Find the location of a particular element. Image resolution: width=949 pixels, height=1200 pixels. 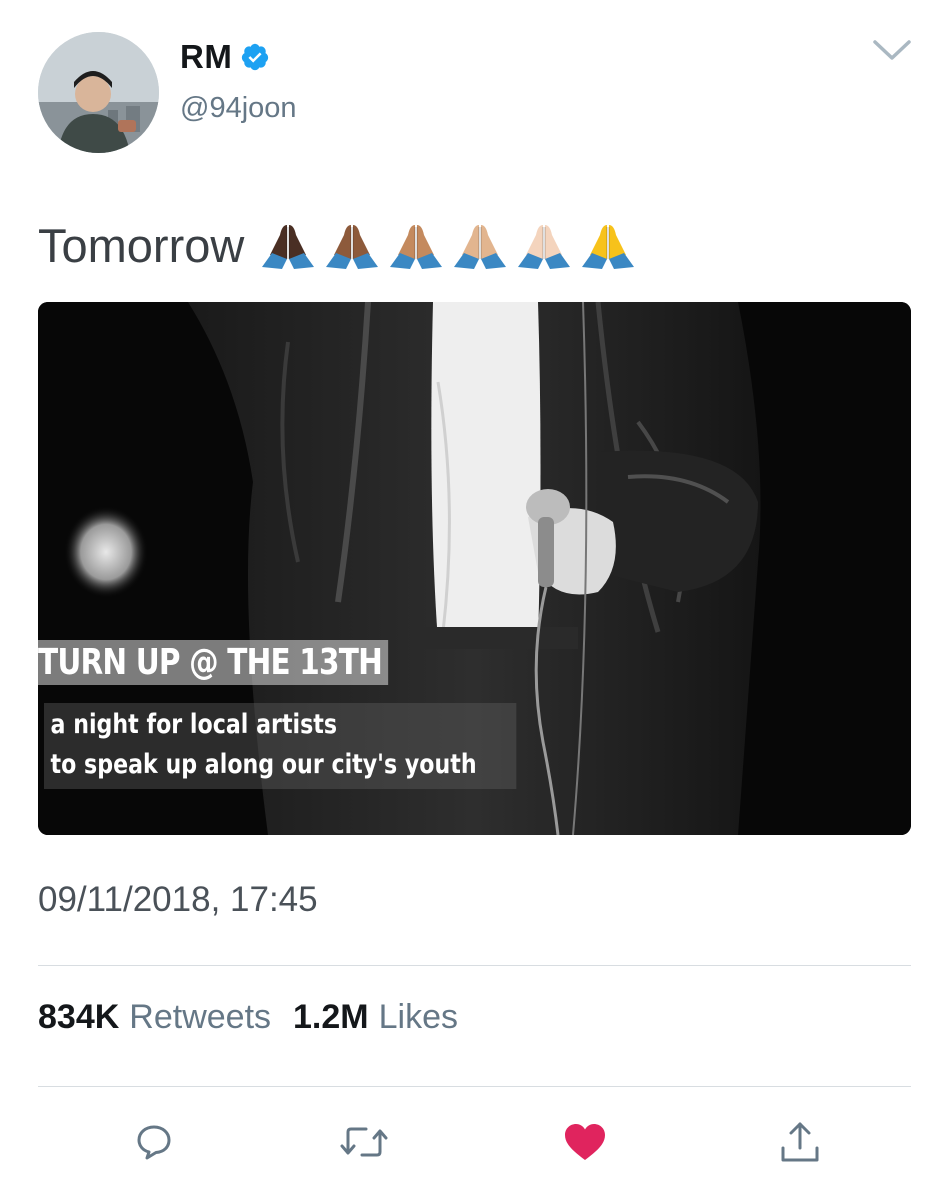

verified-badge-icon is located at coordinates (255, 57).